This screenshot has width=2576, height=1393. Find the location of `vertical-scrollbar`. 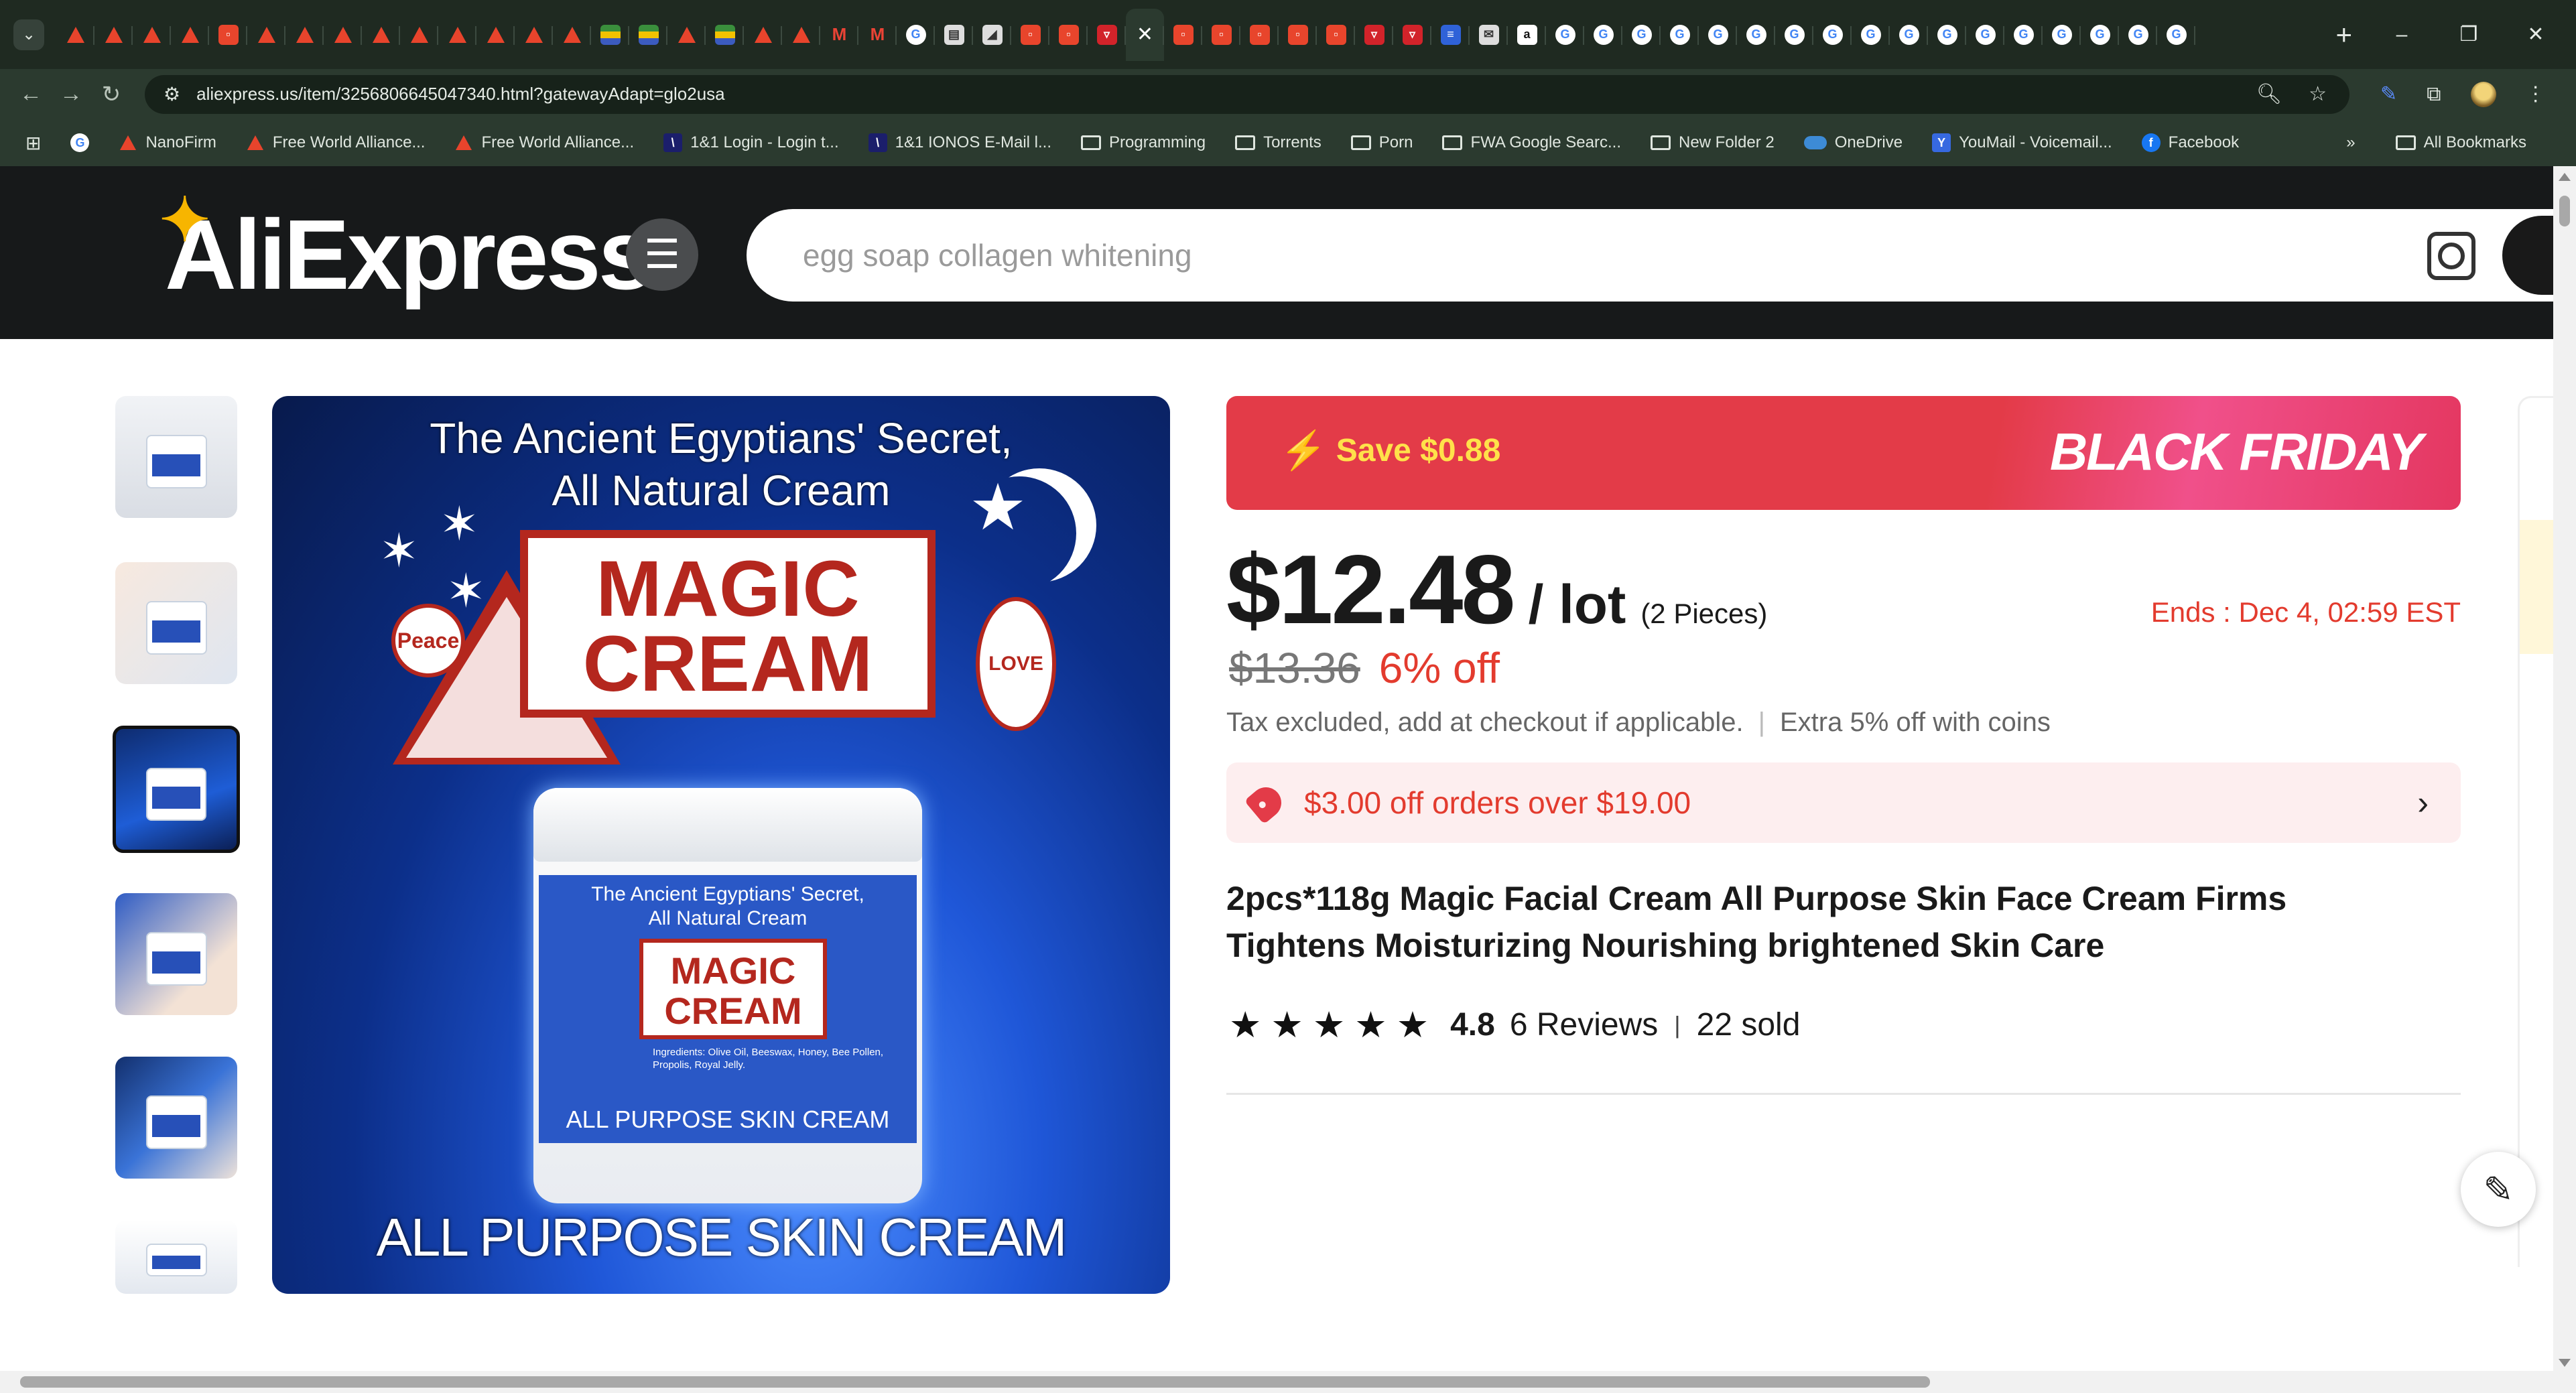

vertical-scrollbar is located at coordinates (2564, 768).